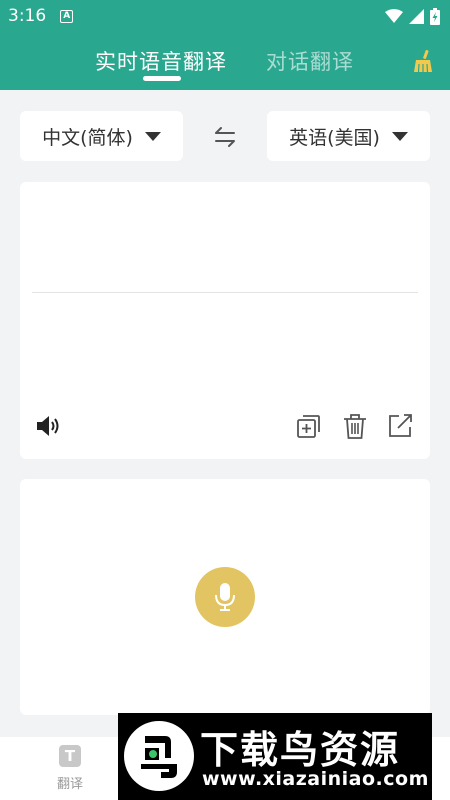 This screenshot has width=450, height=800. Describe the element at coordinates (225, 16) in the screenshot. I see `status-bar: 3:16 A` at that location.